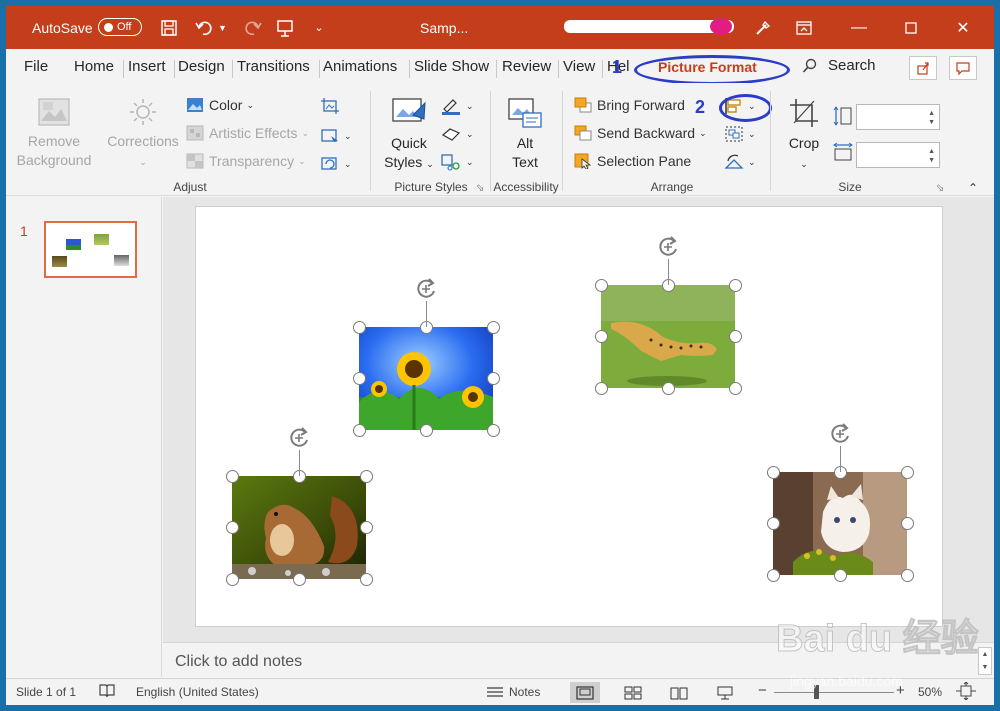 The image size is (1000, 711). Describe the element at coordinates (319, 27) in the screenshot. I see `customize-quick-access-icon: ⌄` at that location.